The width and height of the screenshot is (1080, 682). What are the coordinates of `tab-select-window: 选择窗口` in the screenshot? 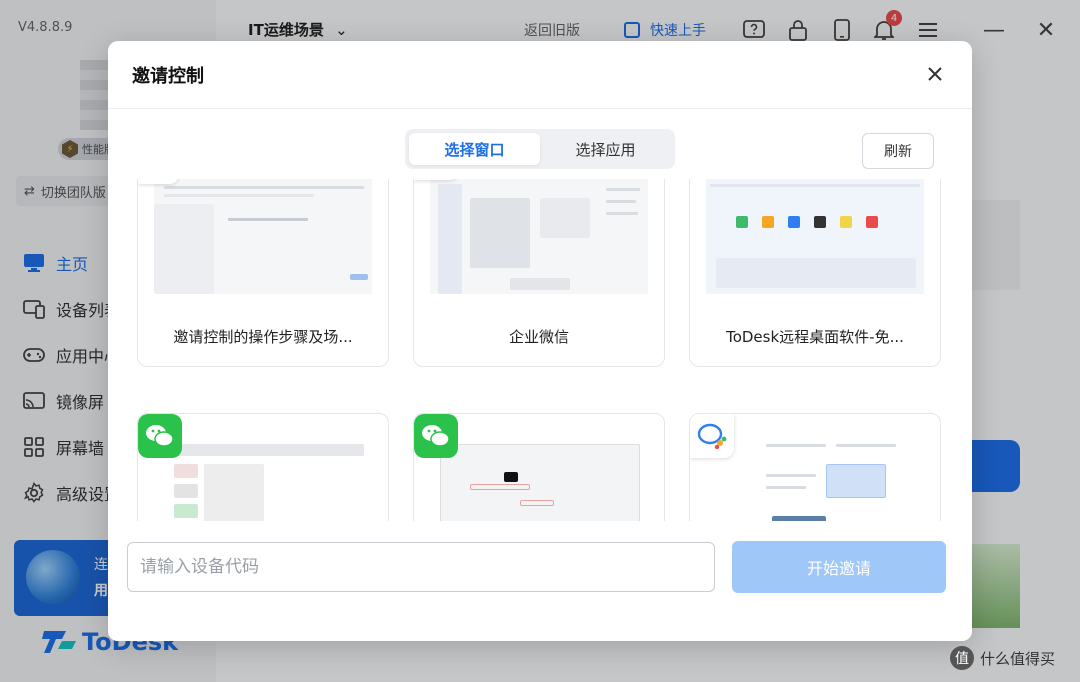 It's located at (474, 149).